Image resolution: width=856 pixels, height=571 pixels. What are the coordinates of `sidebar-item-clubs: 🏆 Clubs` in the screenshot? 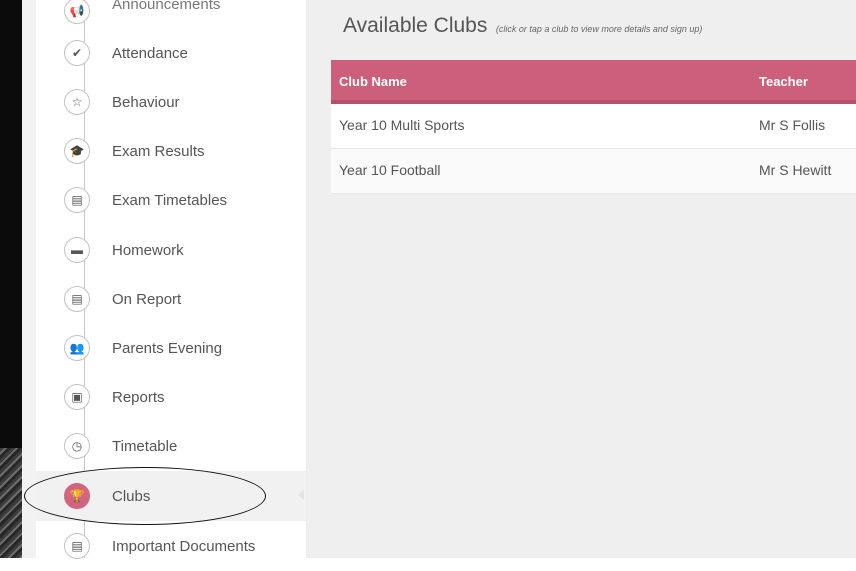 It's located at (171, 496).